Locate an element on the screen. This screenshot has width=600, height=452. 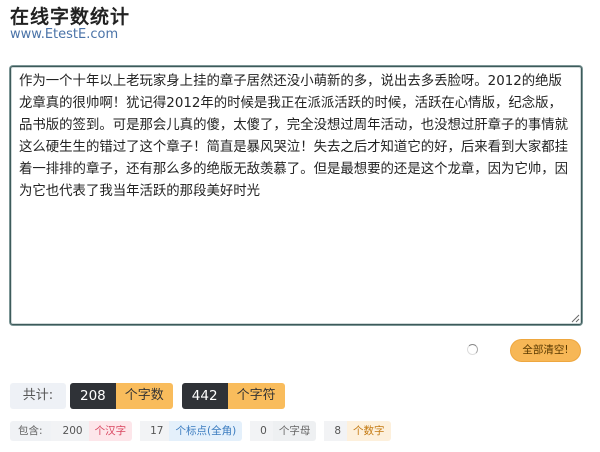
page-title: 在线字数统计 is located at coordinates (70, 17).